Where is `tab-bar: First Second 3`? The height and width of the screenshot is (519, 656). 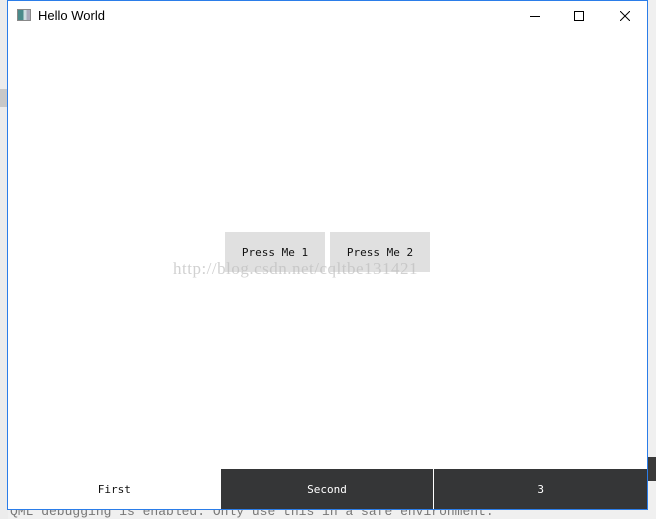 tab-bar: First Second 3 is located at coordinates (328, 489).